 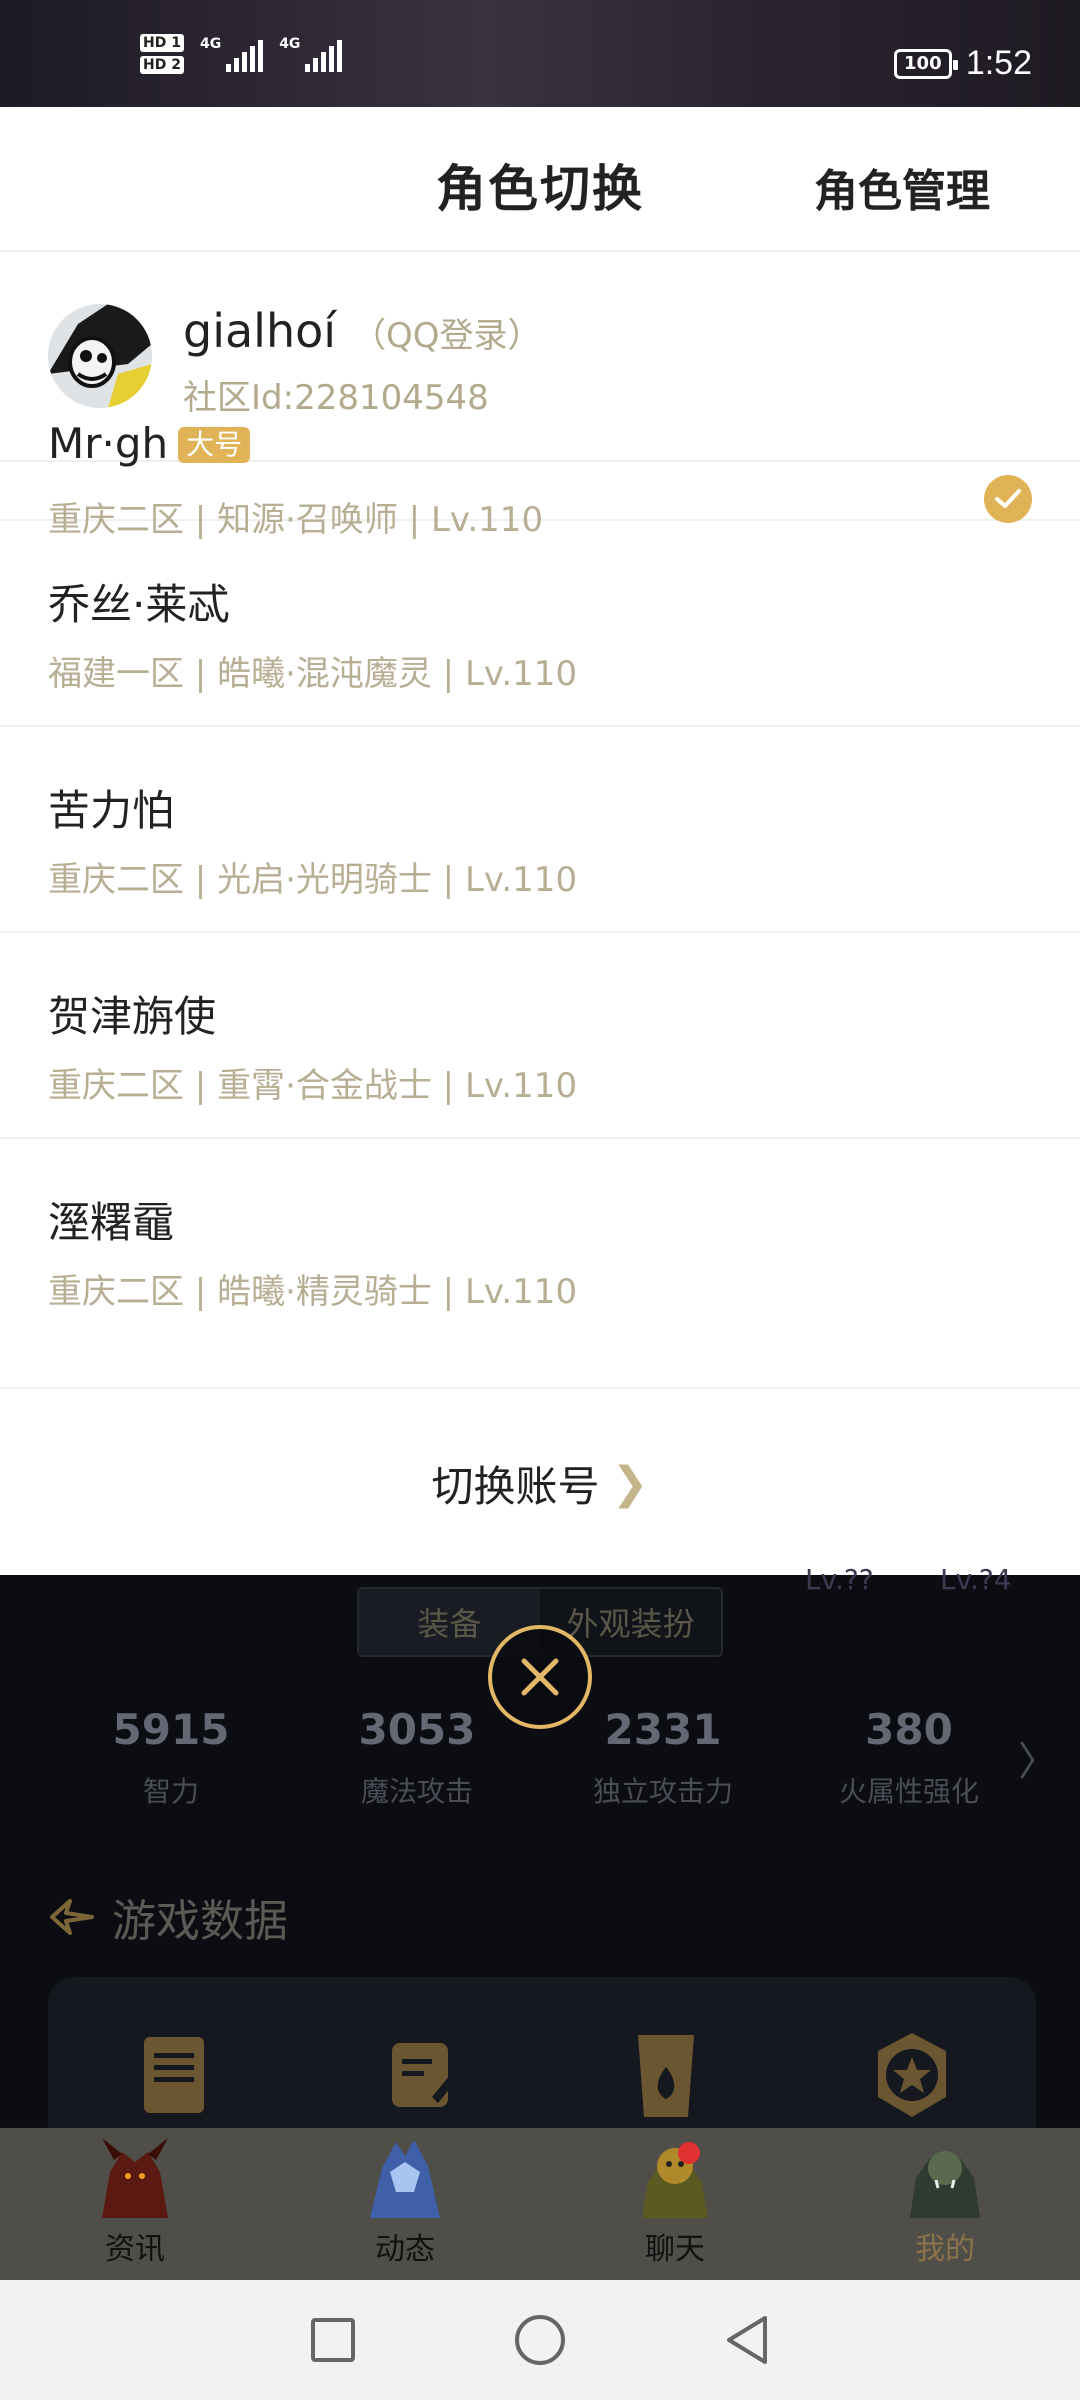 I want to click on triangle-back-icon, so click(x=746, y=2340).